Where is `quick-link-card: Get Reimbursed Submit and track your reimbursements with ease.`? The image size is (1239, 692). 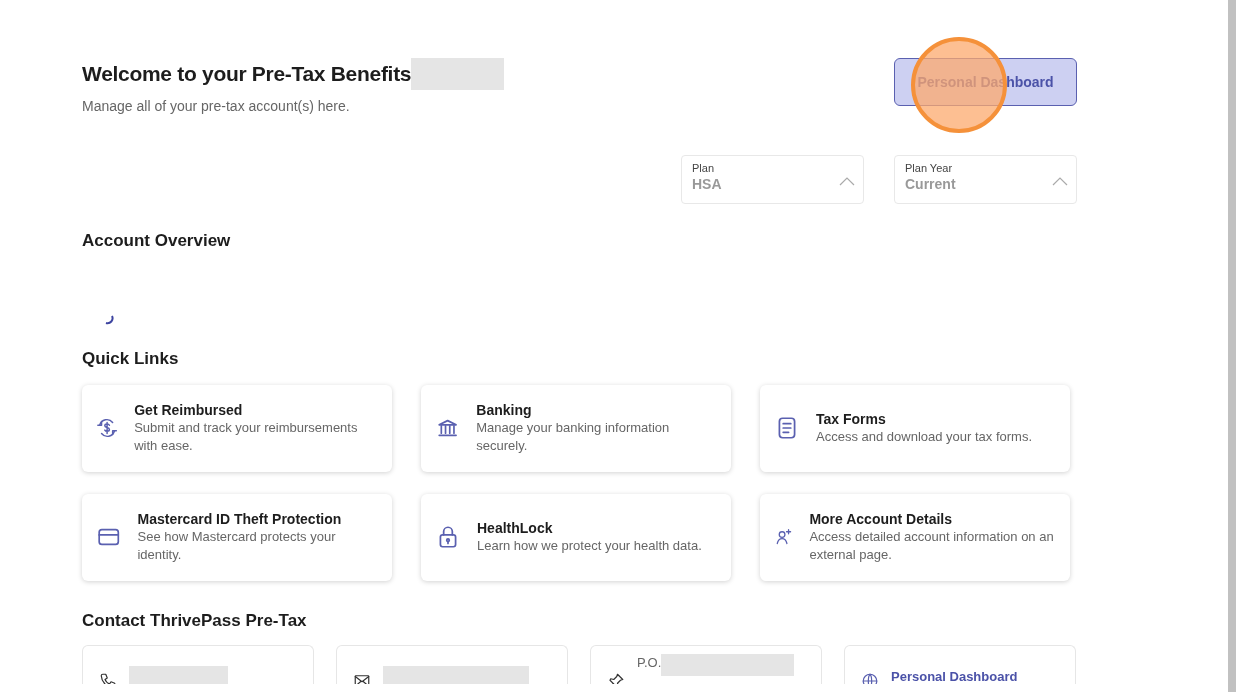
quick-link-card: Get Reimbursed Submit and track your reimbursements with ease. is located at coordinates (237, 428).